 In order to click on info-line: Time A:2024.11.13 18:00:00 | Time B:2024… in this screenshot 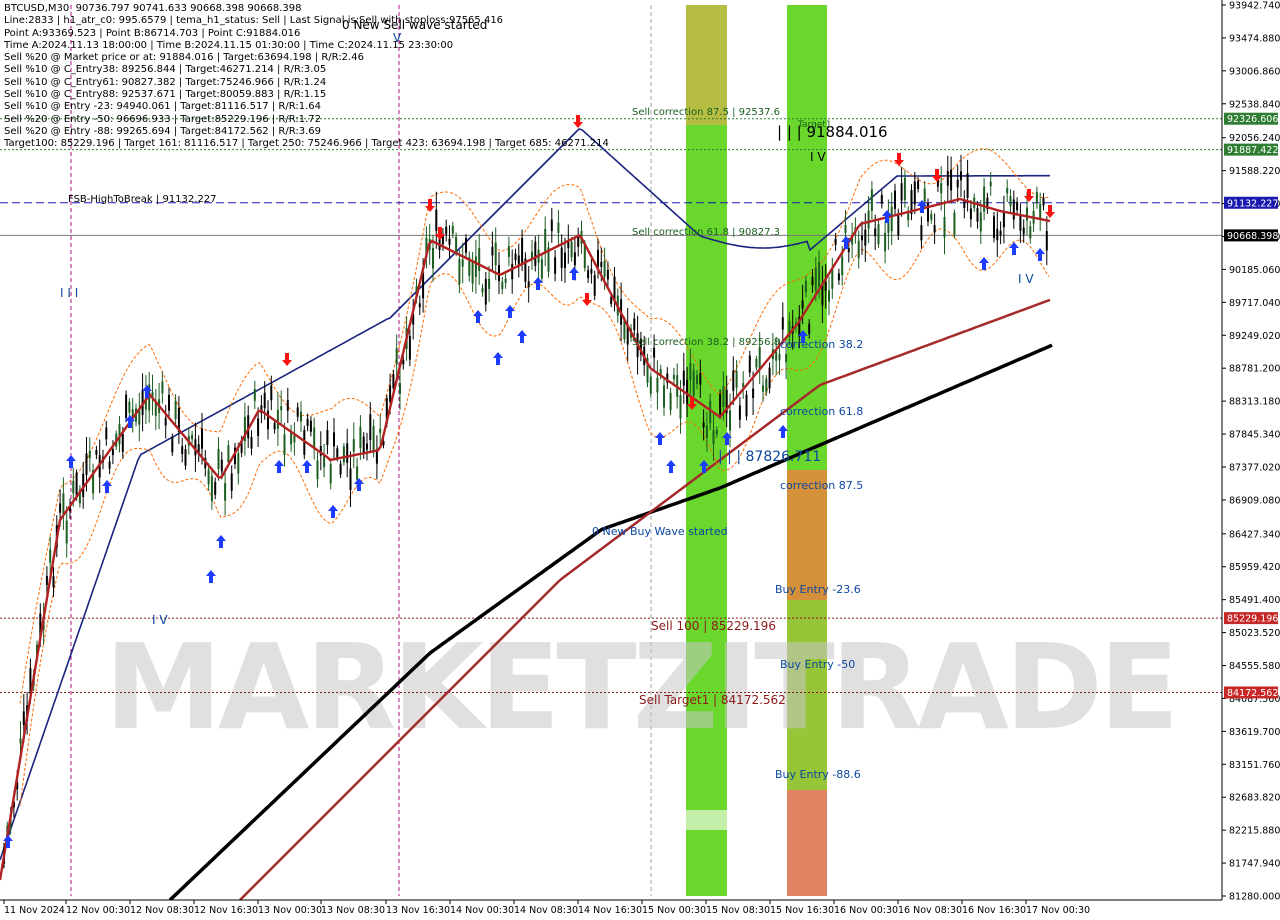, I will do `click(229, 45)`.